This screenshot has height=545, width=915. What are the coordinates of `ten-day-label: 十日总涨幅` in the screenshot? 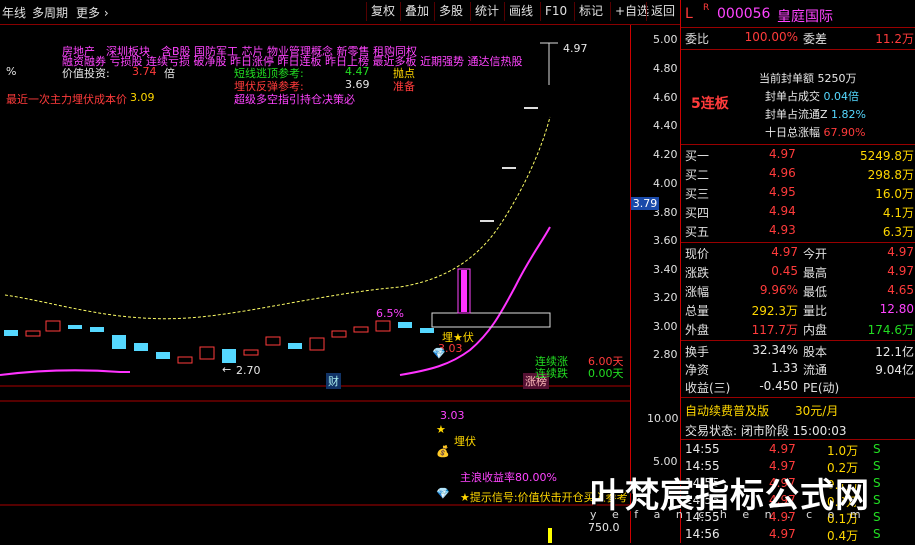 It's located at (792, 132).